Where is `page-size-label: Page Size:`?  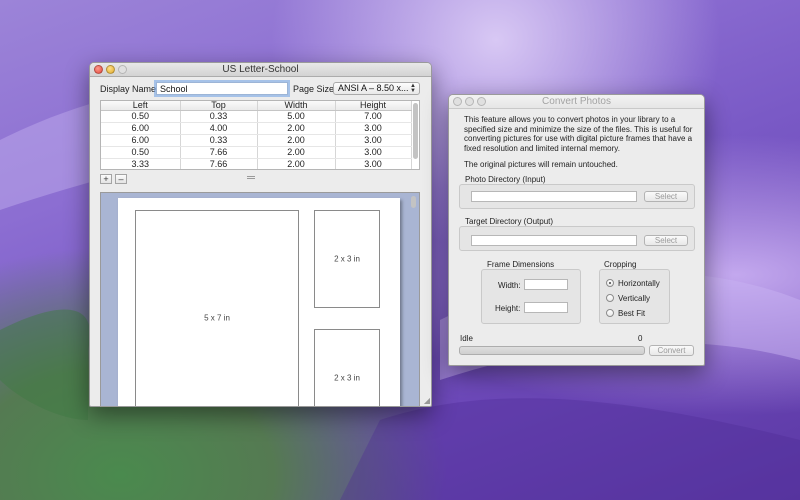
page-size-label: Page Size: is located at coordinates (315, 89).